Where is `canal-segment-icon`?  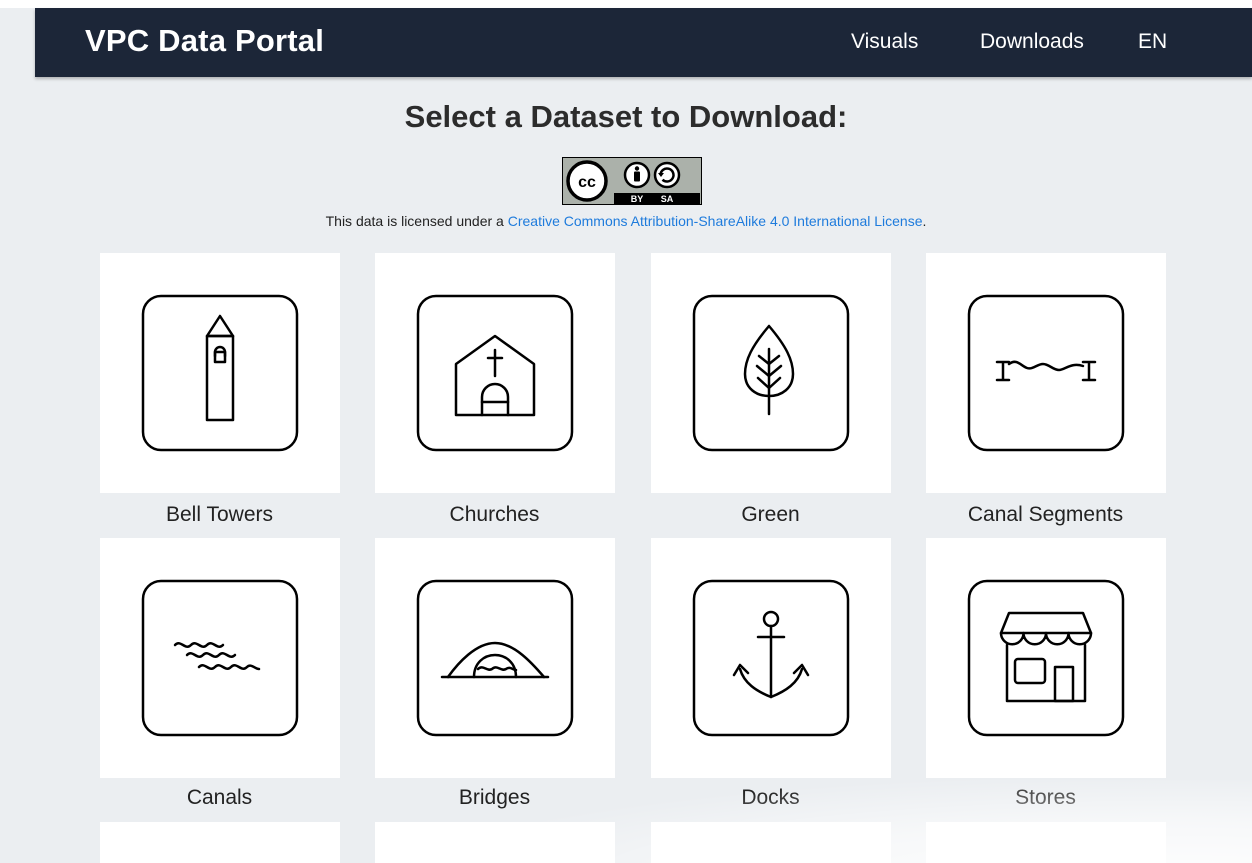
canal-segment-icon is located at coordinates (1046, 373).